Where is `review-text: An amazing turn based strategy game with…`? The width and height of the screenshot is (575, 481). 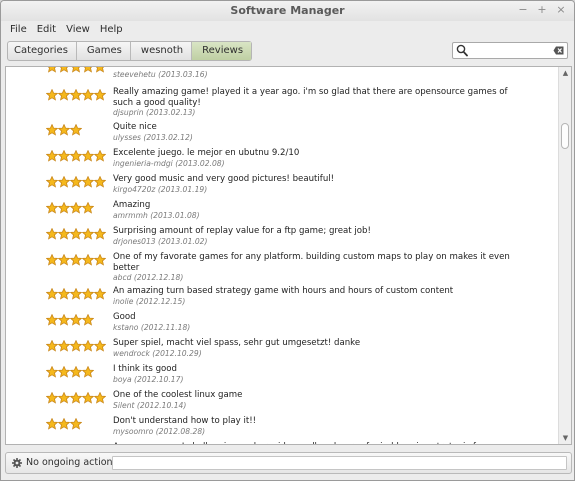 review-text: An amazing turn based strategy game with… is located at coordinates (283, 291).